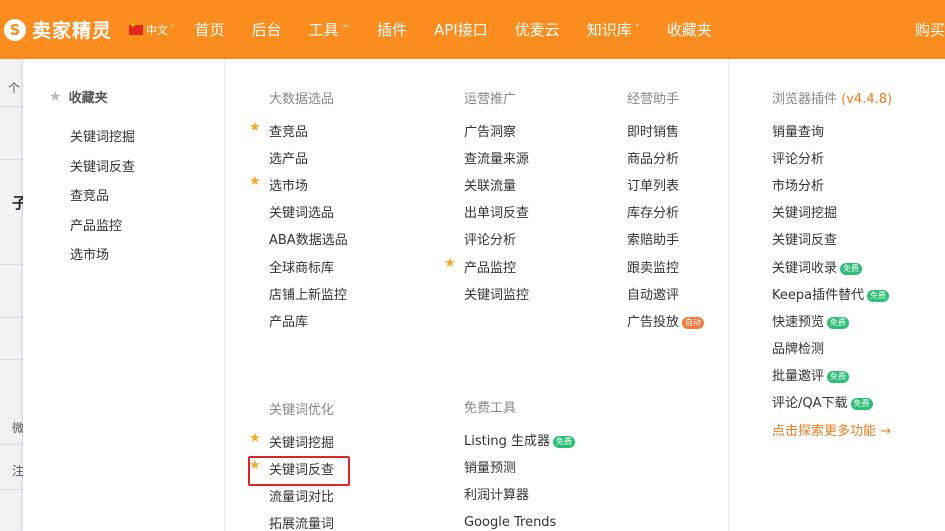  What do you see at coordinates (102, 261) in the screenshot?
I see `favorites-item: 选市场` at bounding box center [102, 261].